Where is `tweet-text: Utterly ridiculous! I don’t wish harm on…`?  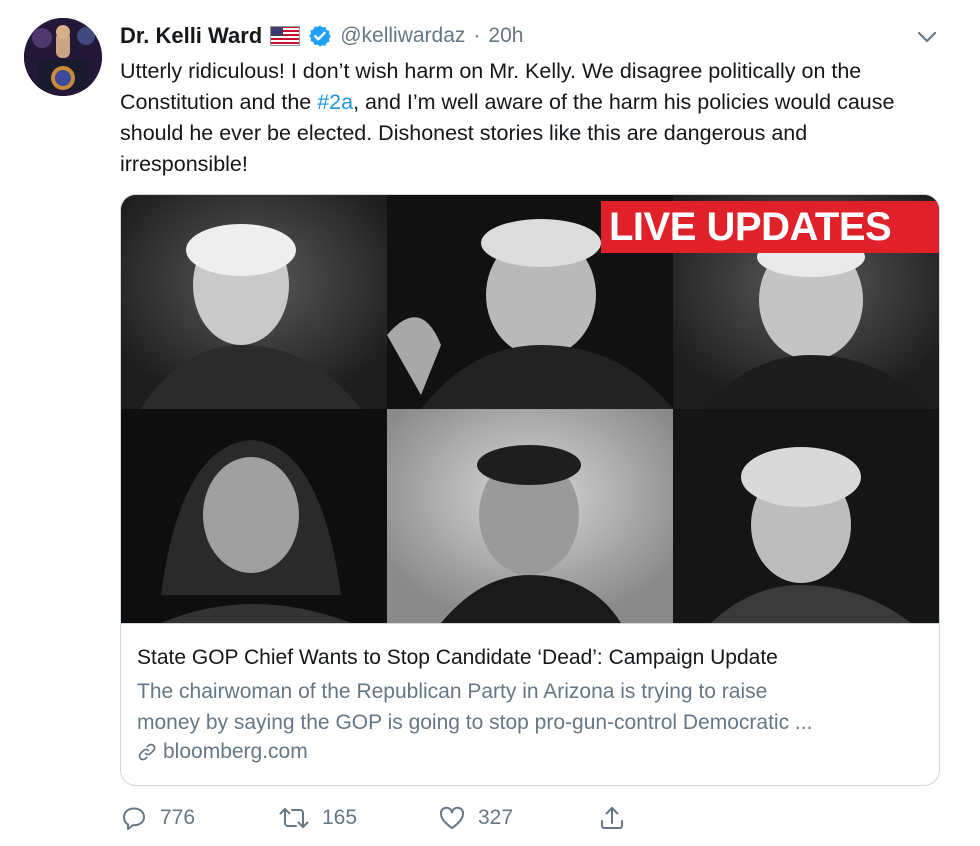
tweet-text: Utterly ridiculous! I don’t wish harm on… is located at coordinates (530, 118).